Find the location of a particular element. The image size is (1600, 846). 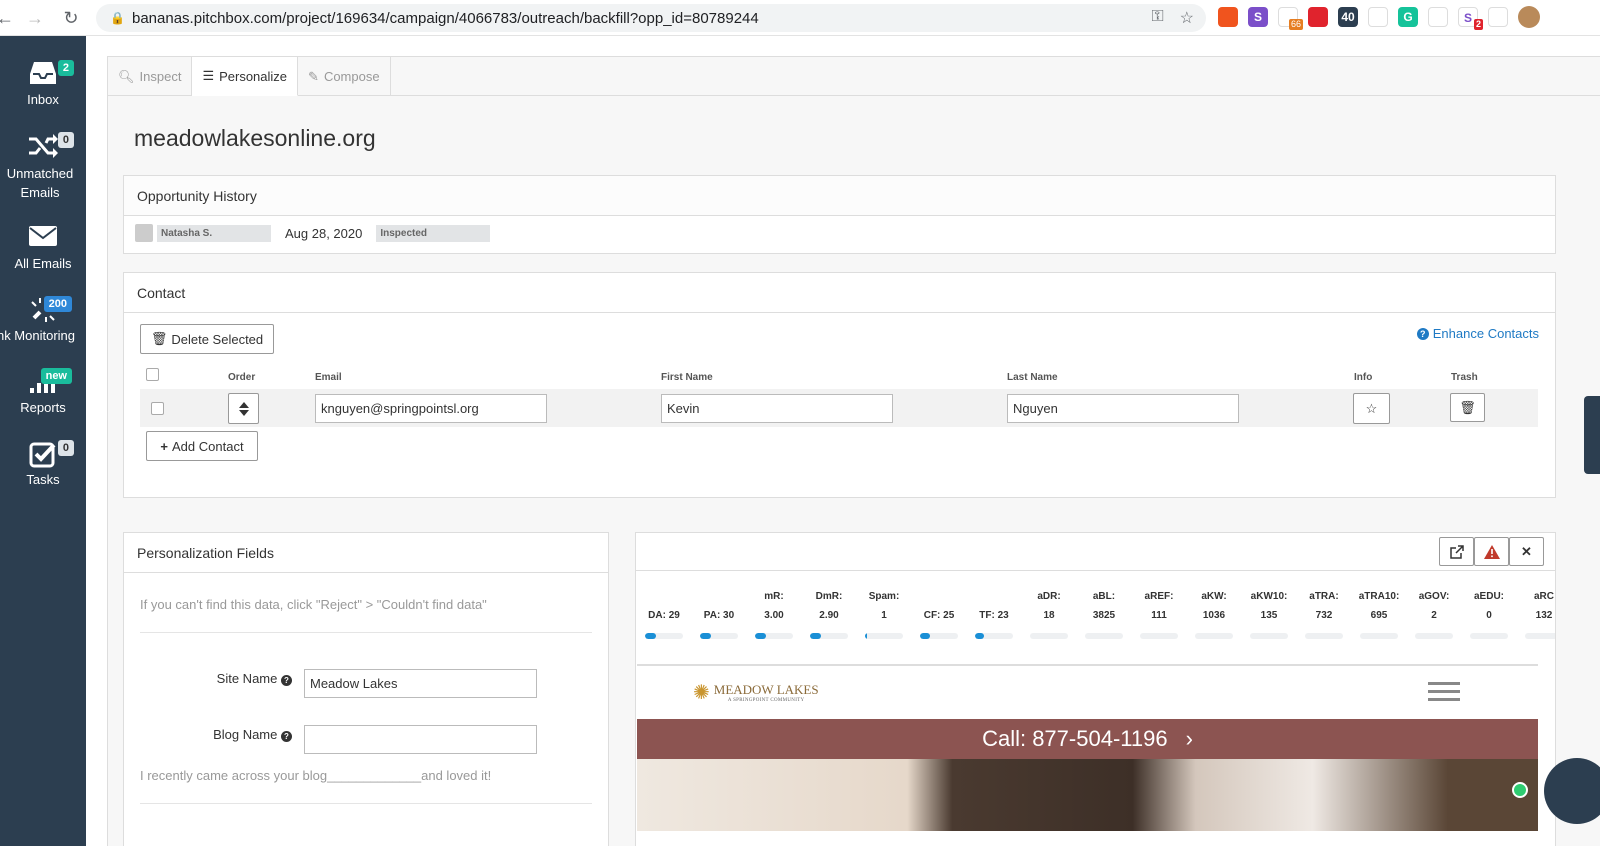

sidebar-item-label: Tasks is located at coordinates (43, 479).